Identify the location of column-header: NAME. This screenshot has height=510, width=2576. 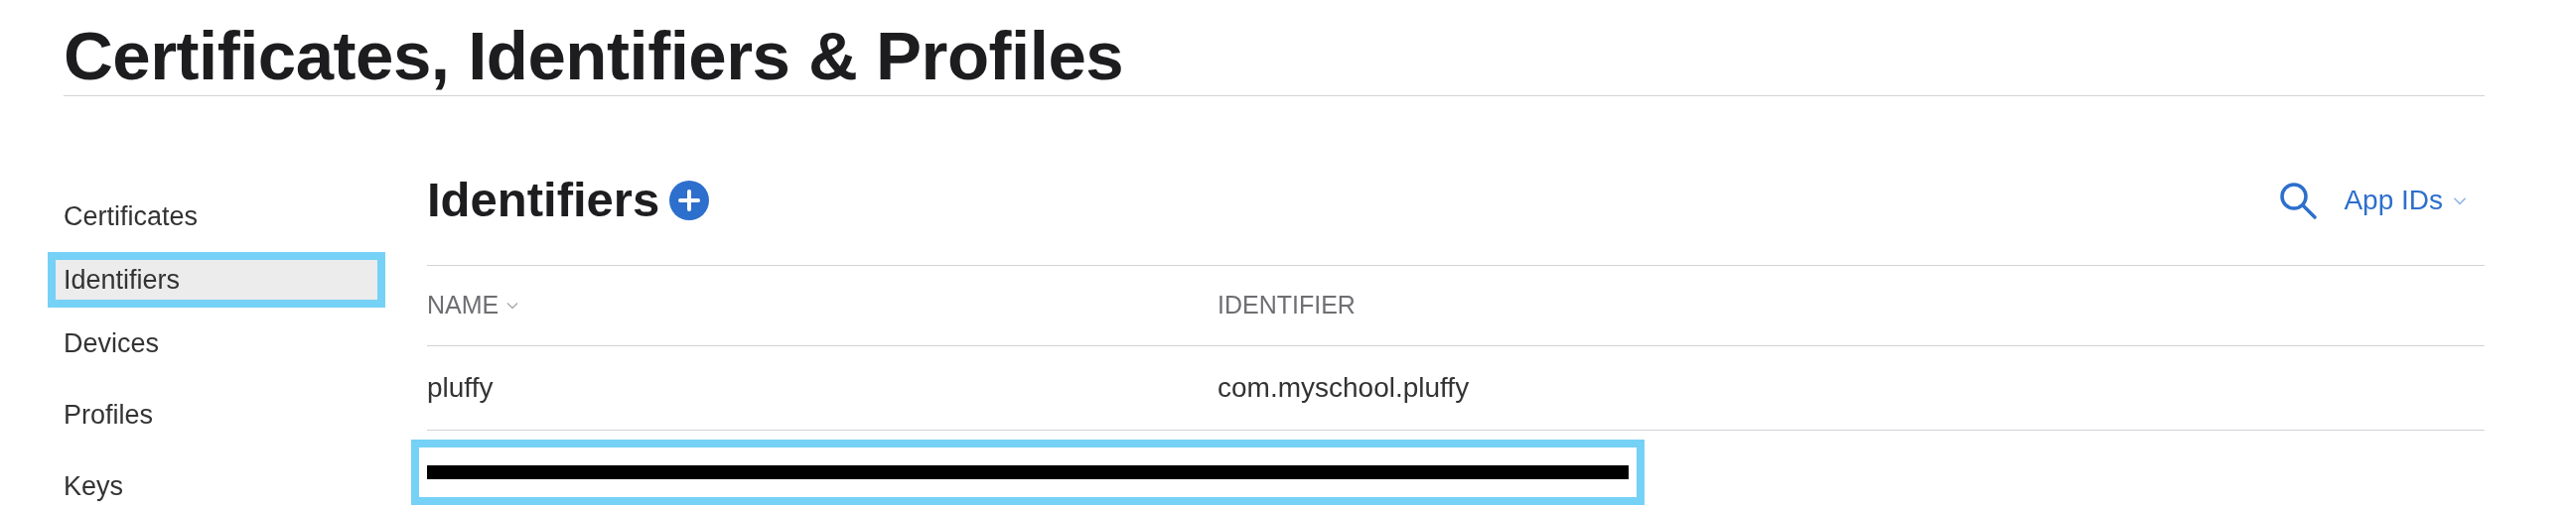
(822, 305).